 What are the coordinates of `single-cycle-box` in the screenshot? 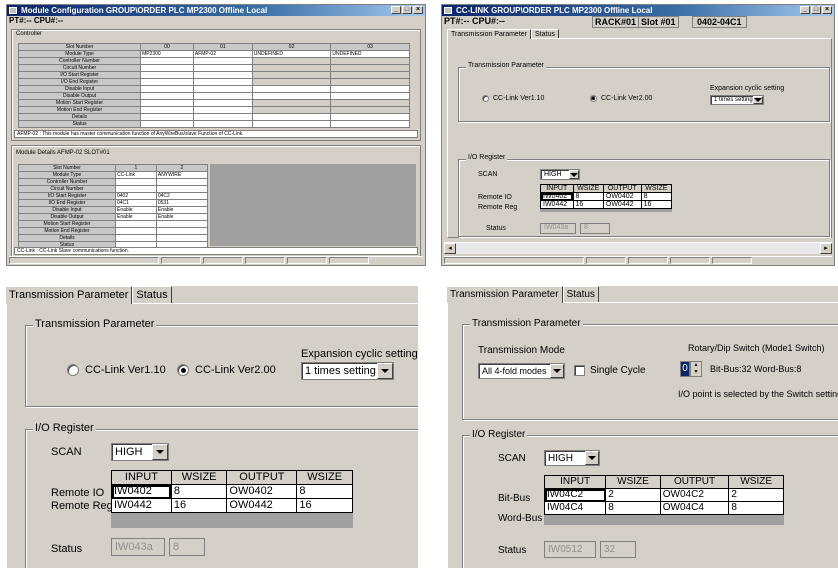 It's located at (579, 370).